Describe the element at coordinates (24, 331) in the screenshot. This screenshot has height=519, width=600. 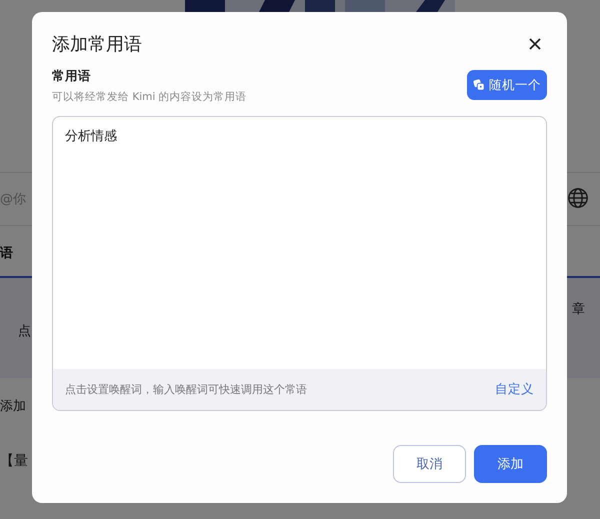
I see `card-text: 点` at that location.